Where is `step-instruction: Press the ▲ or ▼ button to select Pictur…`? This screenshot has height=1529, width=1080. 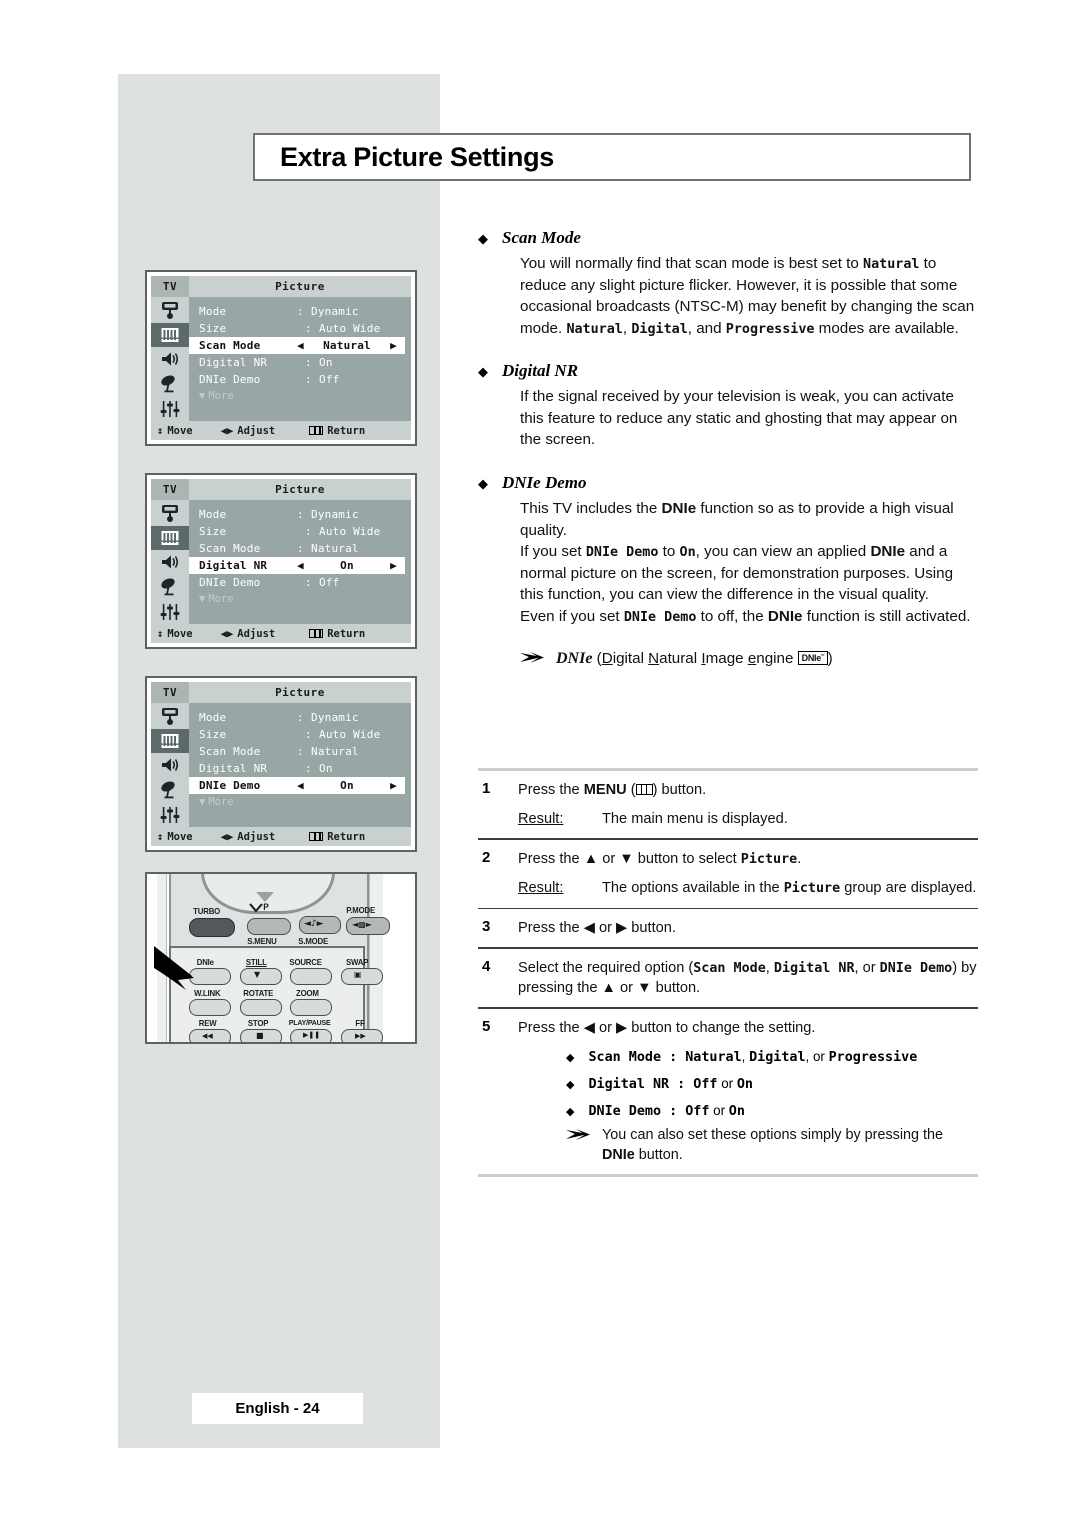 step-instruction: Press the ▲ or ▼ button to select Pictur… is located at coordinates (660, 858).